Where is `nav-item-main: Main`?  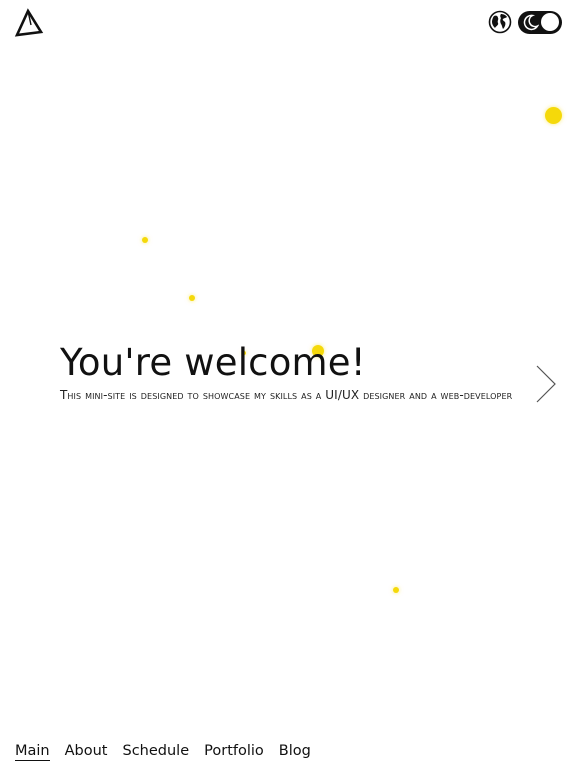 nav-item-main: Main is located at coordinates (32, 752).